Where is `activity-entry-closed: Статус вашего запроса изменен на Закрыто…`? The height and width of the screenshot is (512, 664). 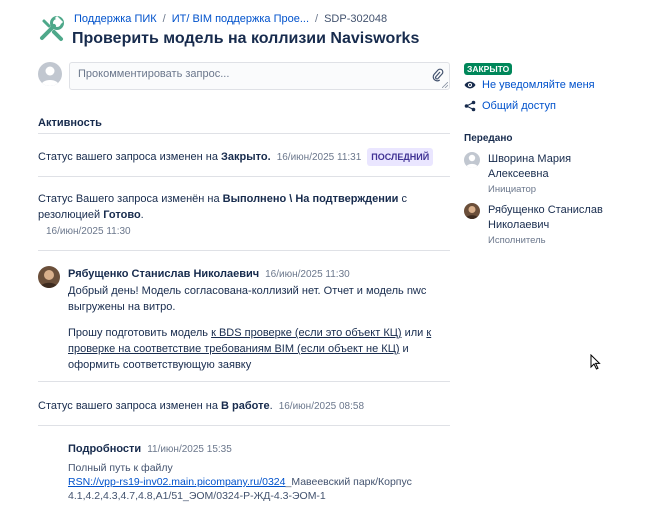 activity-entry-closed: Статус вашего запроса изменен на Закрыто… is located at coordinates (244, 157).